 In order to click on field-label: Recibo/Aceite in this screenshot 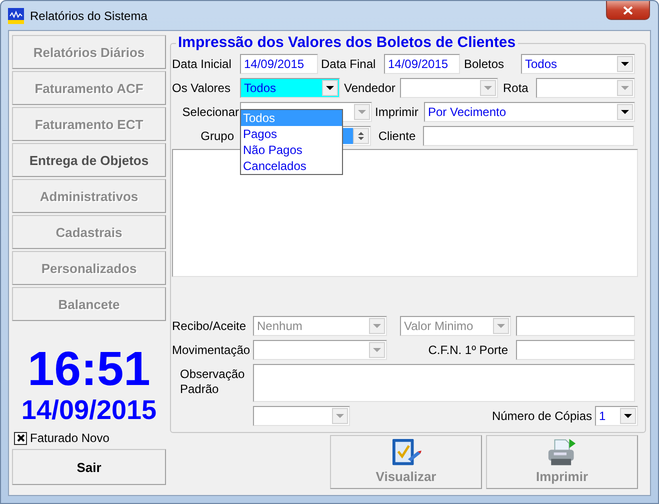, I will do `click(210, 326)`.